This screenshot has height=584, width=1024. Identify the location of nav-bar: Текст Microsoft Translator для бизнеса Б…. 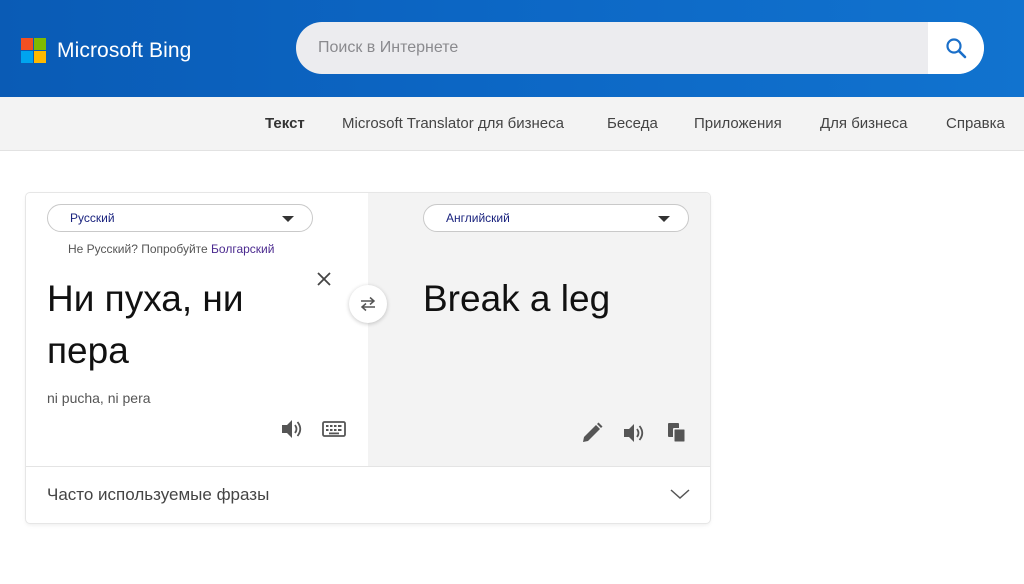
(512, 124).